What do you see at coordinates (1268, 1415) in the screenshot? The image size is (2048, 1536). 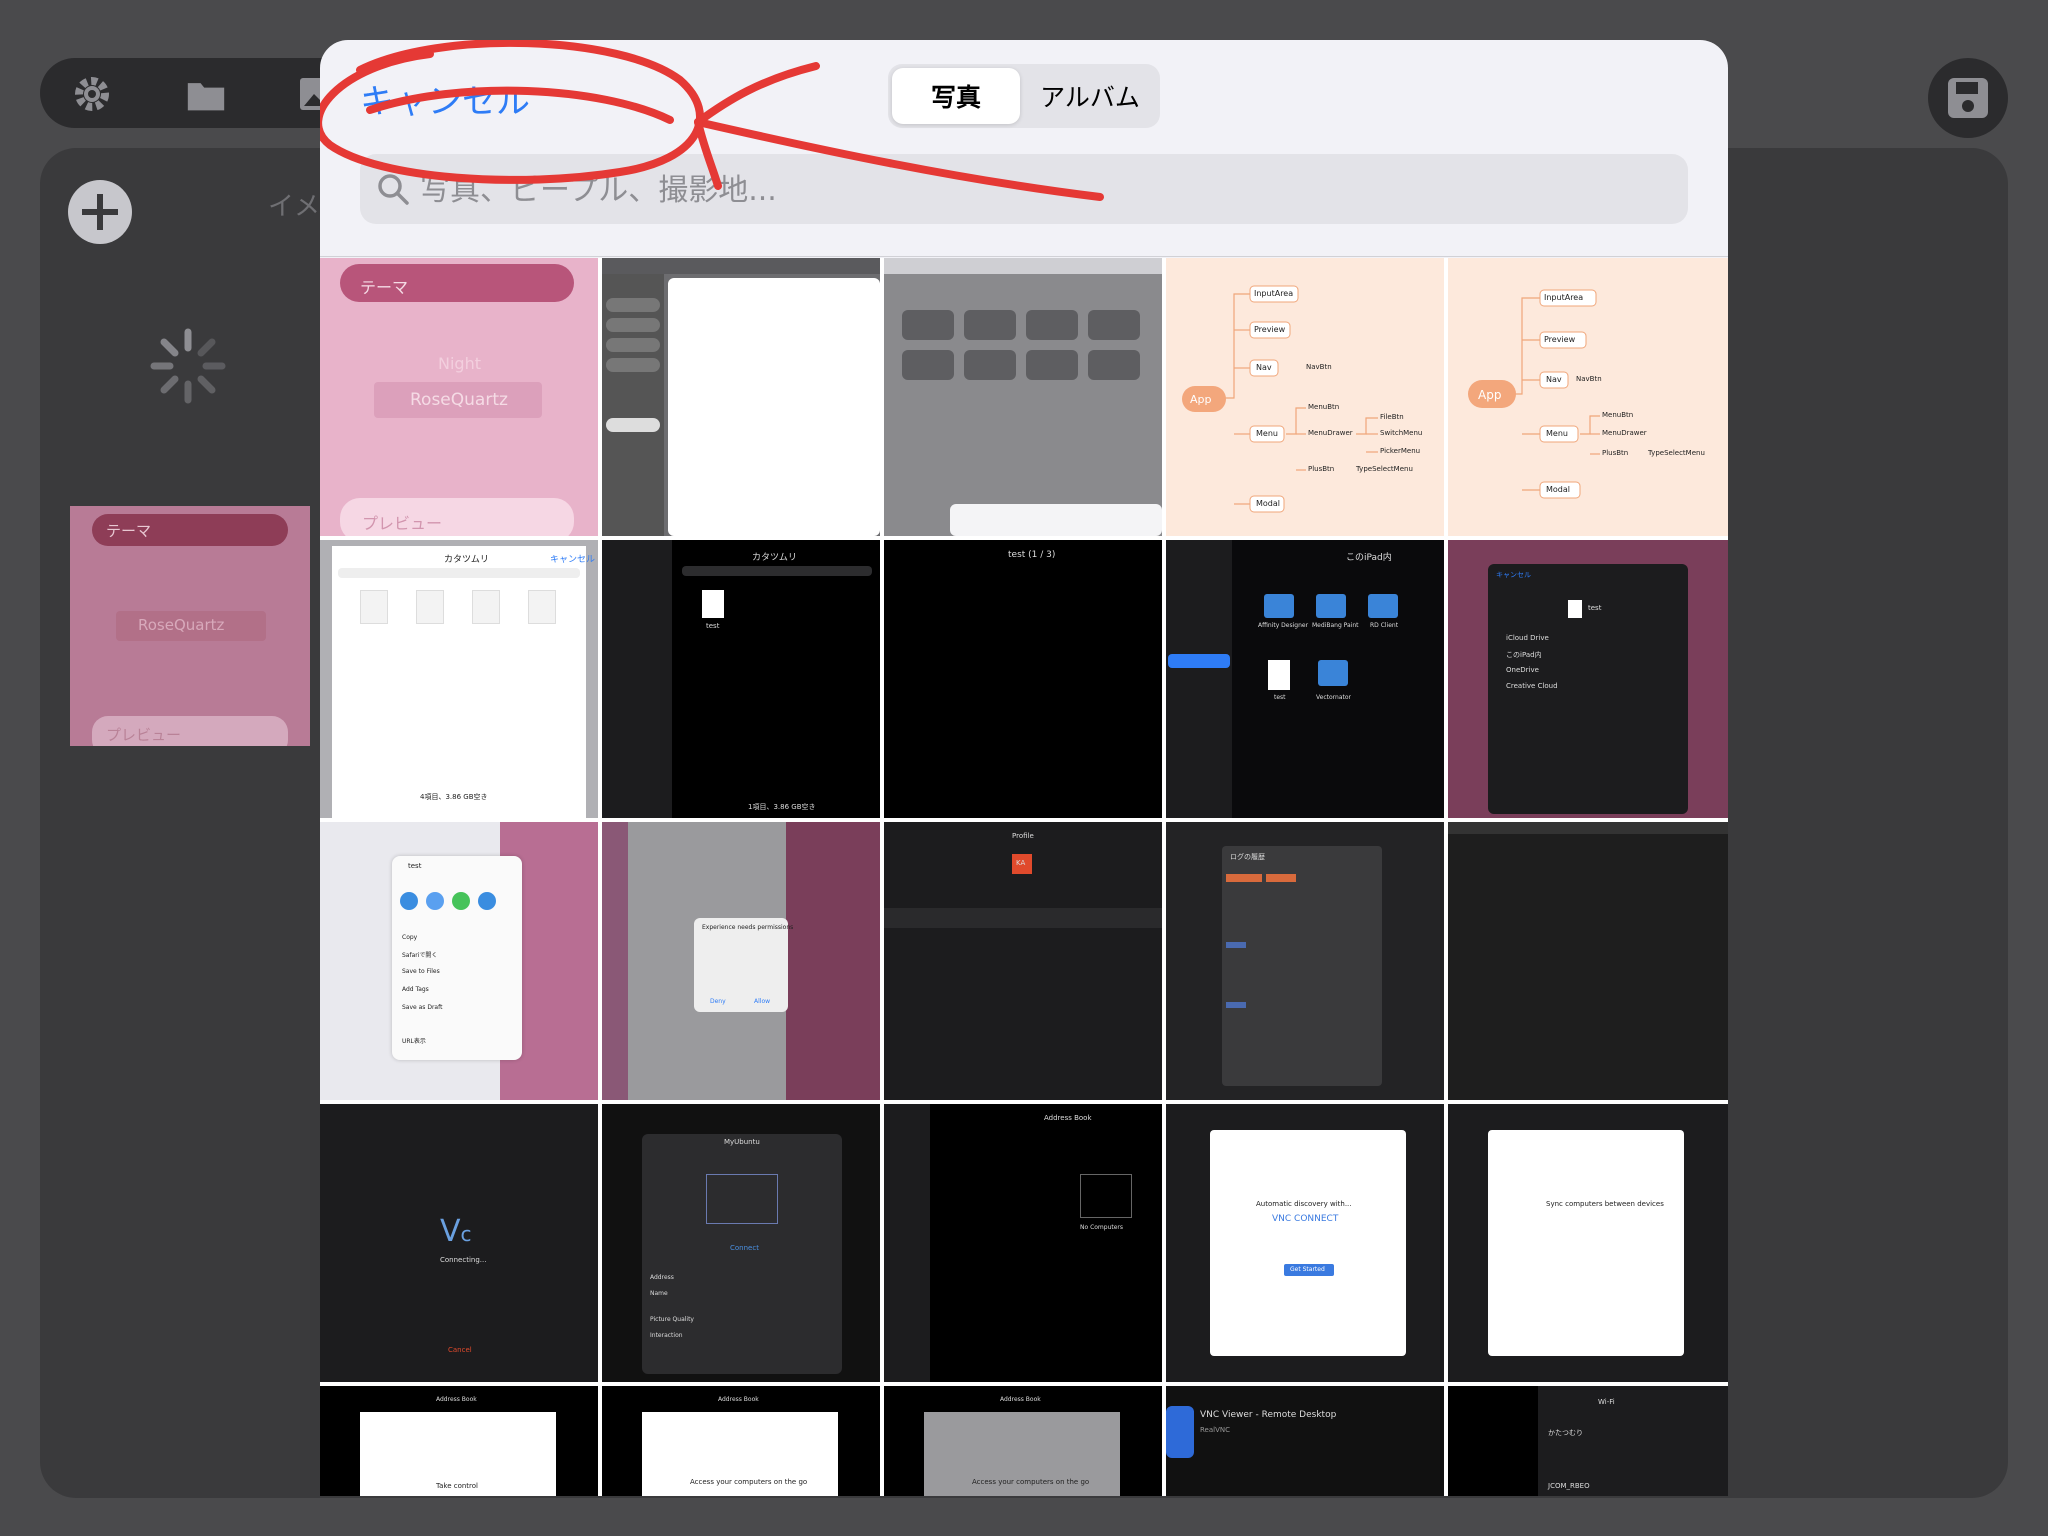 I see `cell-text: VNC Viewer - Remote Desktop` at bounding box center [1268, 1415].